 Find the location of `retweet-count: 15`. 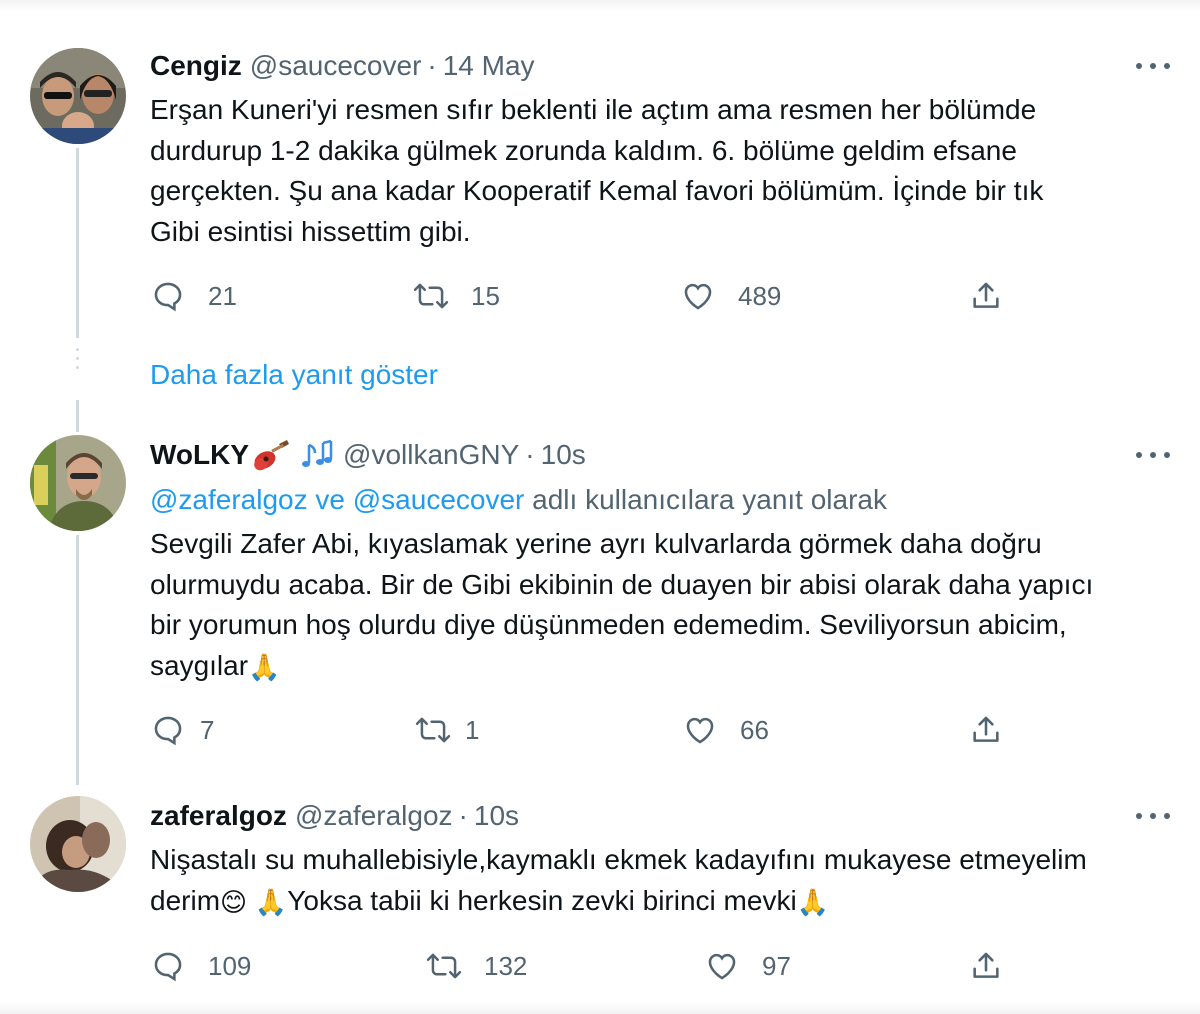

retweet-count: 15 is located at coordinates (485, 295).